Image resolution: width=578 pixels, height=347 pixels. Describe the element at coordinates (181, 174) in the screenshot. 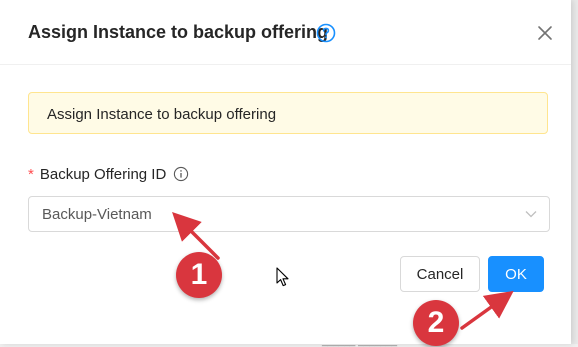

I see `info-circle-icon` at that location.